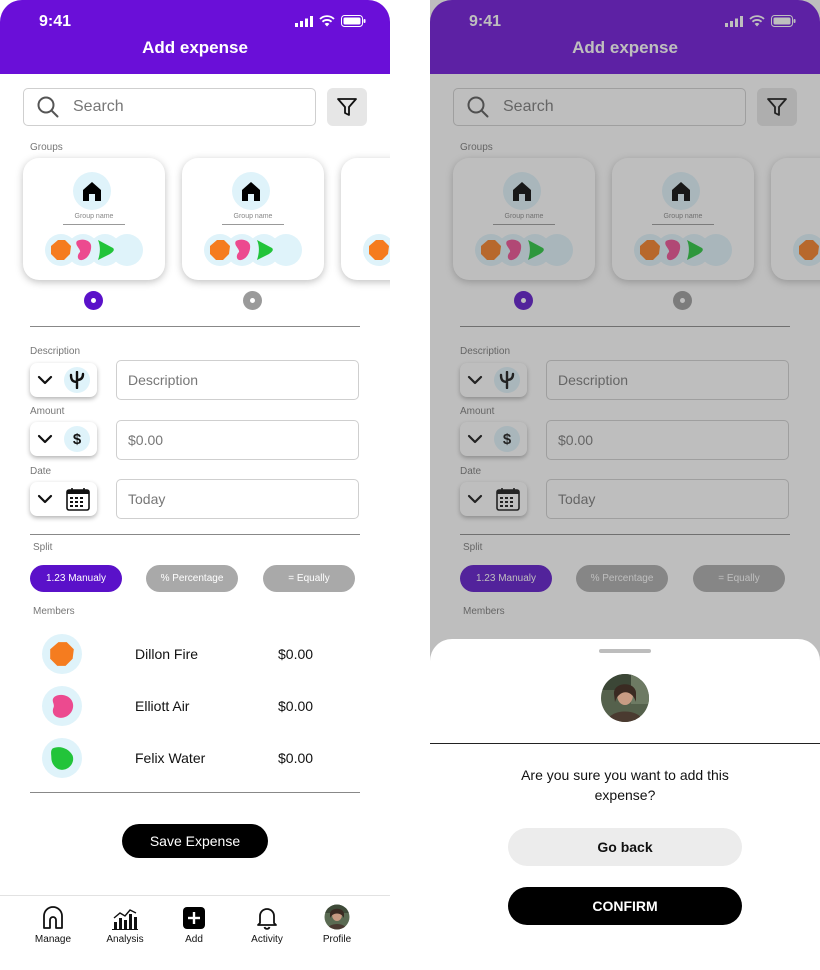 This screenshot has height=970, width=820. I want to click on member-name: Dillon Fire, so click(167, 654).